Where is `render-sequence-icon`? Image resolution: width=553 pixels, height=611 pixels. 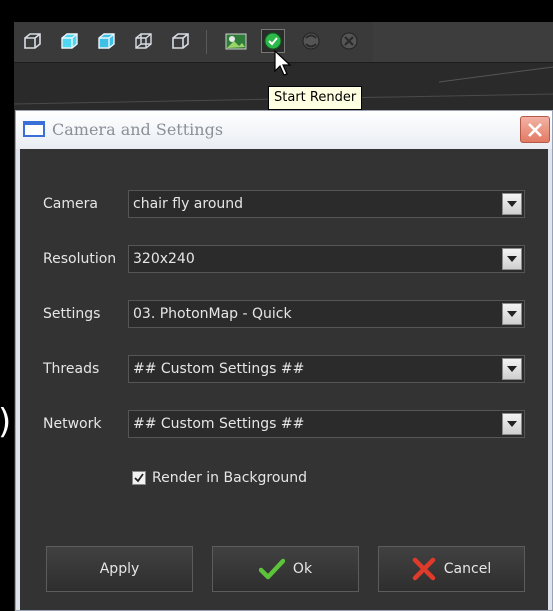 render-sequence-icon is located at coordinates (311, 41).